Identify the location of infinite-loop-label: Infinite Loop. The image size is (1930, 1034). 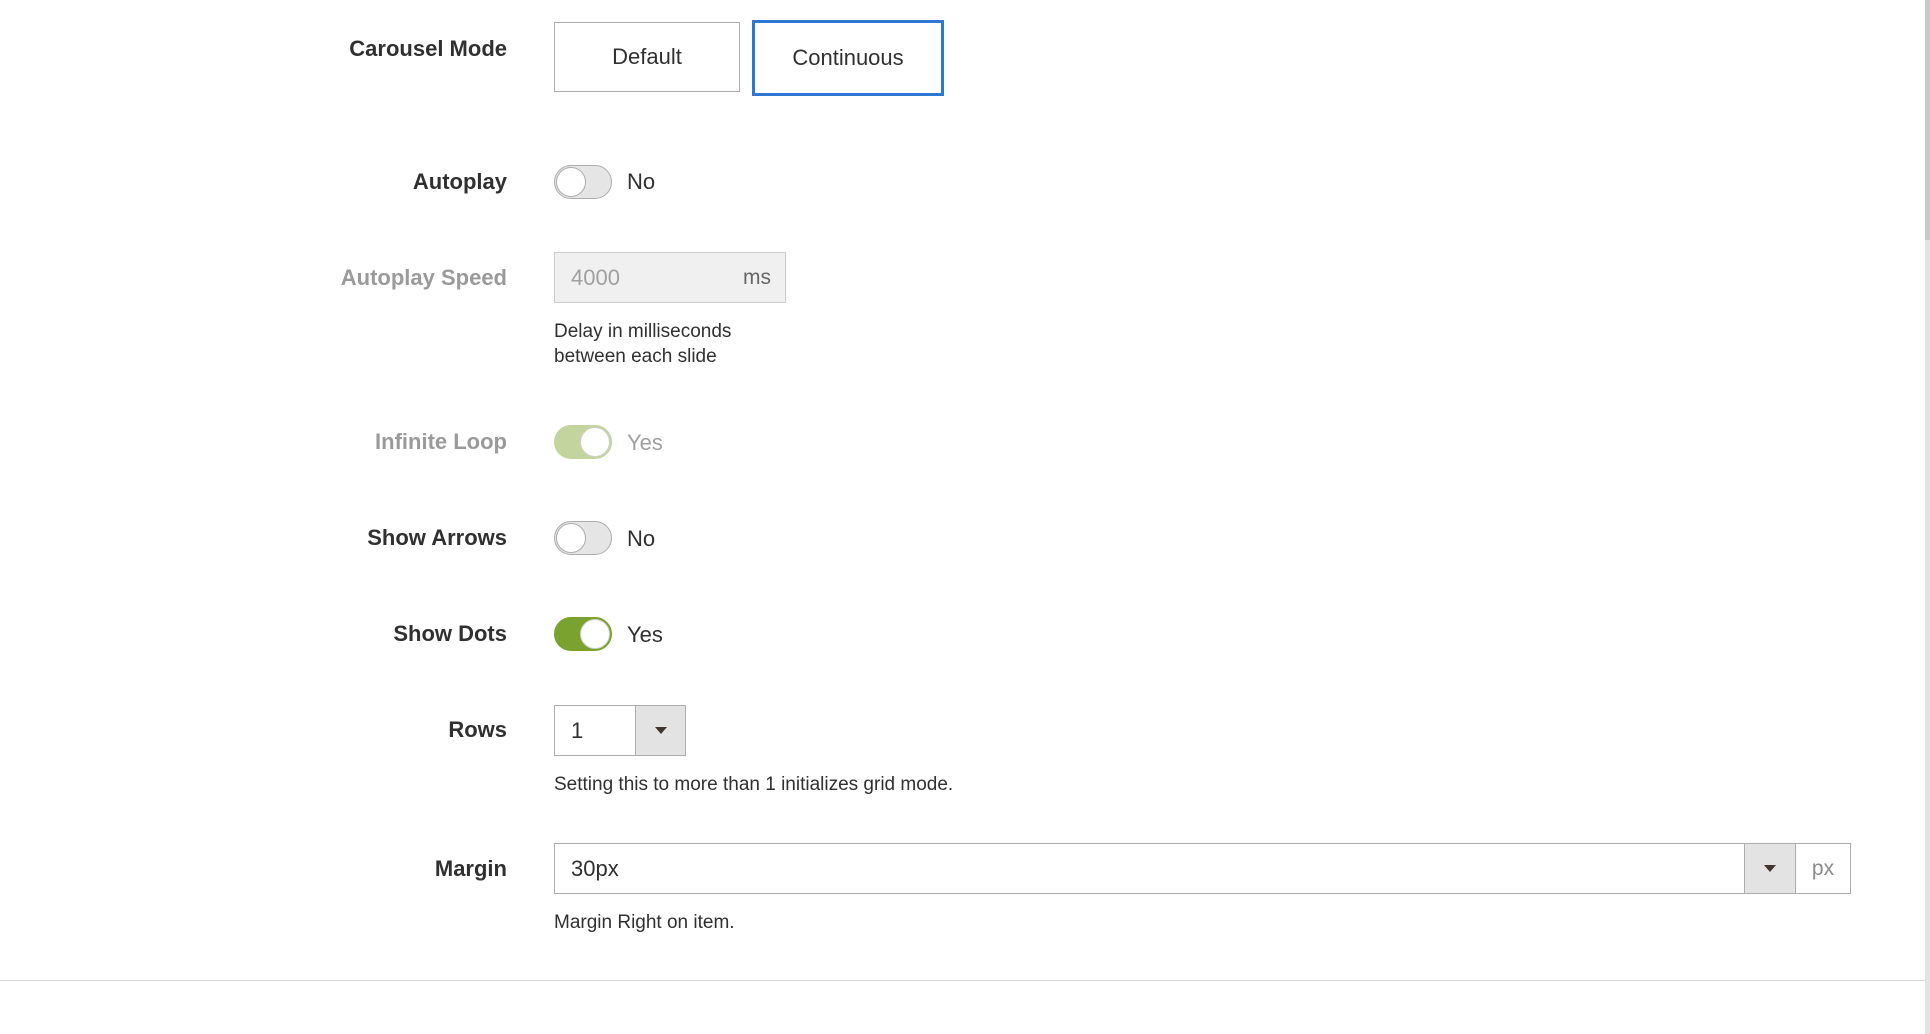
(441, 441).